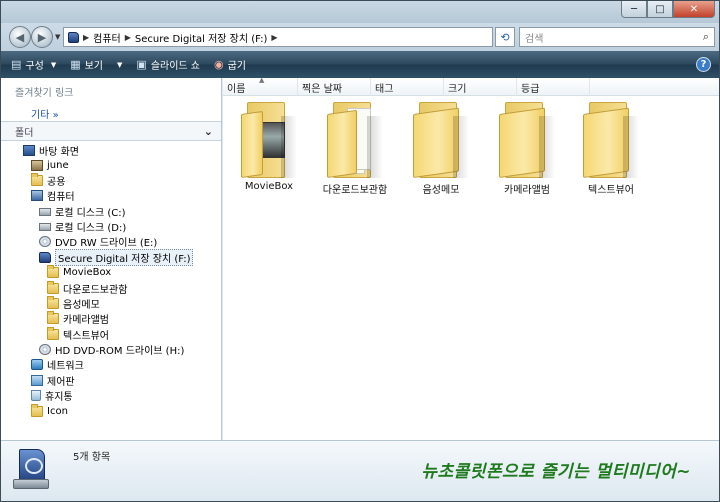 Image resolution: width=720 pixels, height=502 pixels. I want to click on maximize-button: □, so click(660, 9).